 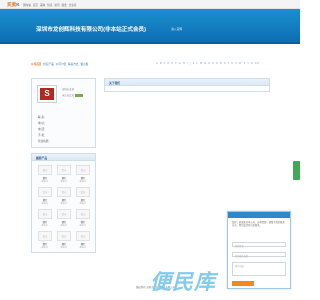 What do you see at coordinates (64, 5) in the screenshot?
I see `top-link-expo: 展会` at bounding box center [64, 5].